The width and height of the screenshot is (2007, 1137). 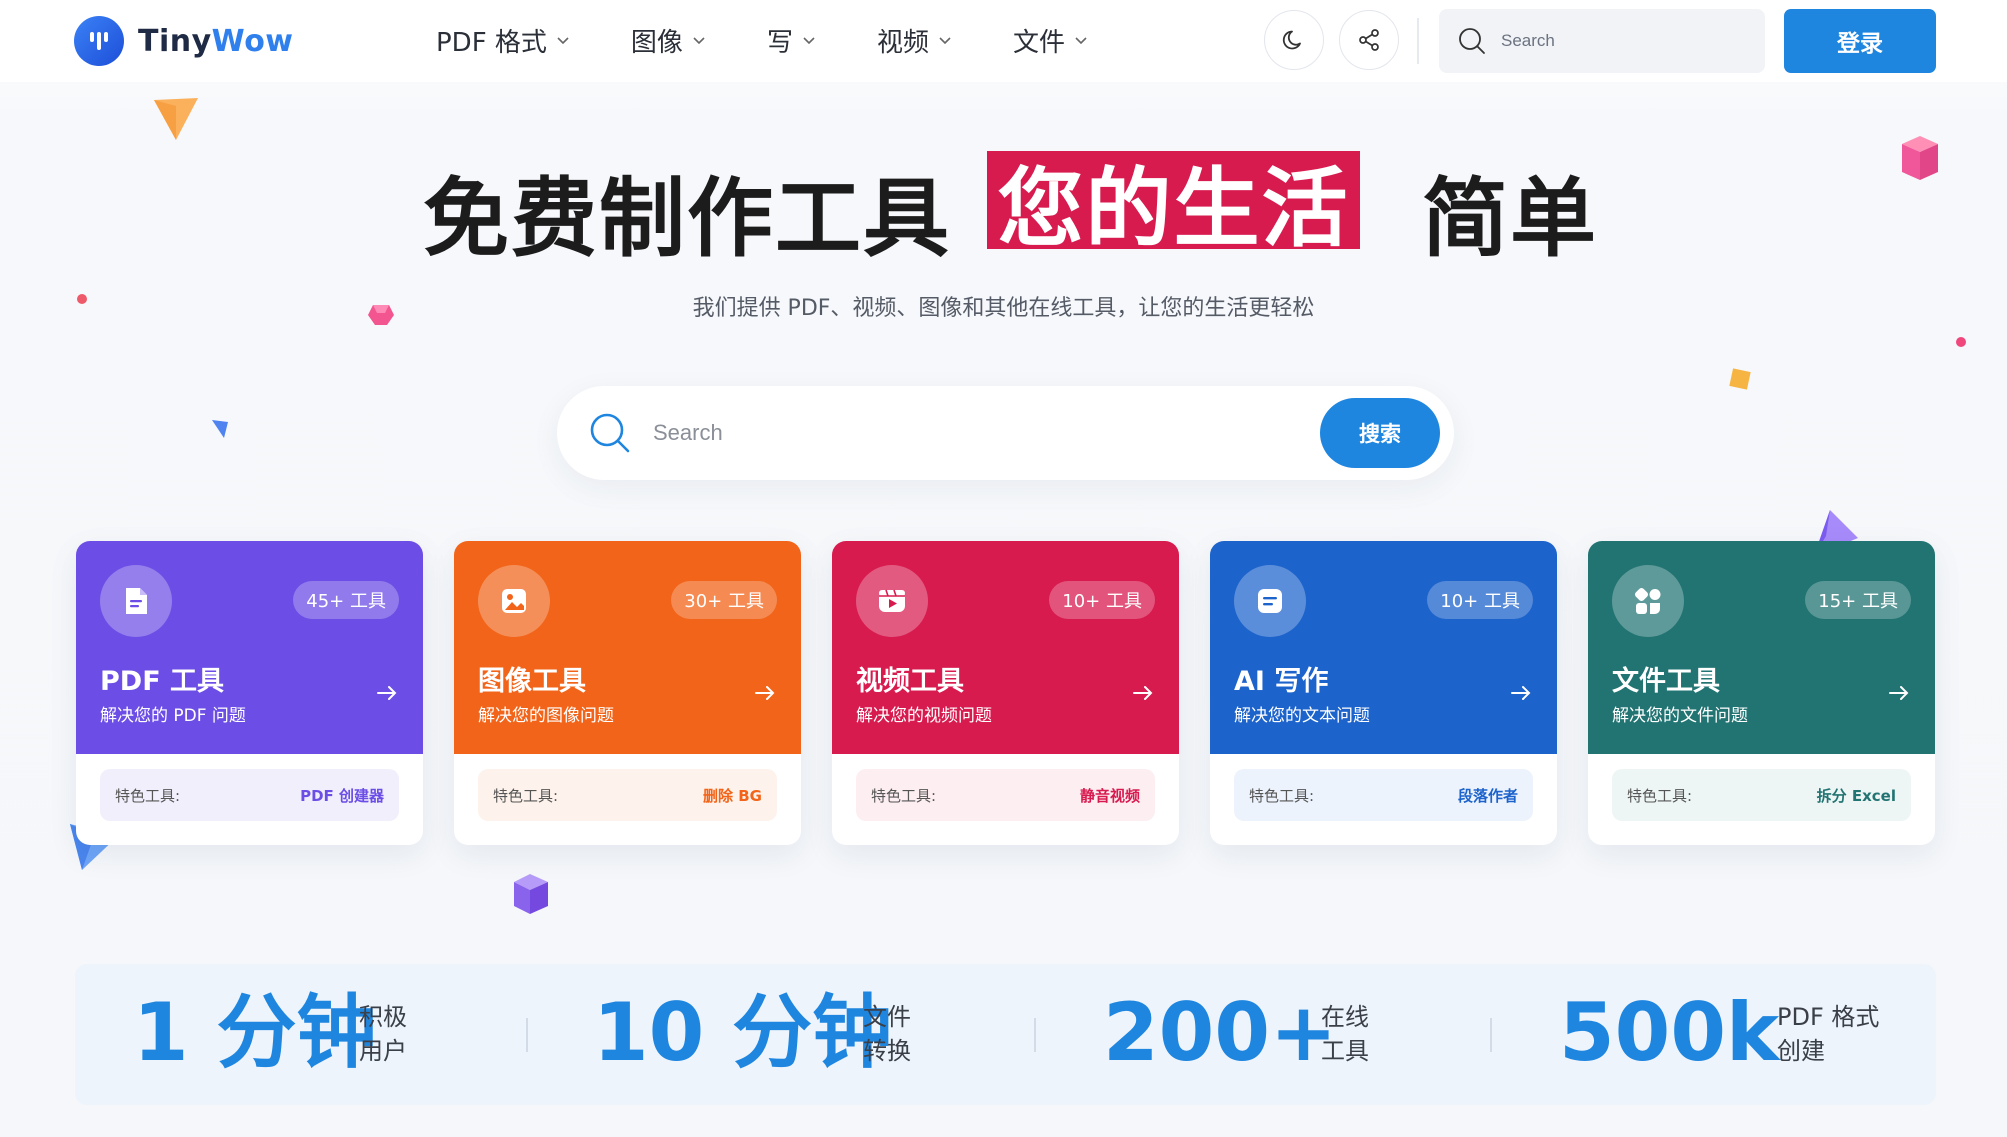 What do you see at coordinates (1220, 1032) in the screenshot?
I see `stat-value: 200+` at bounding box center [1220, 1032].